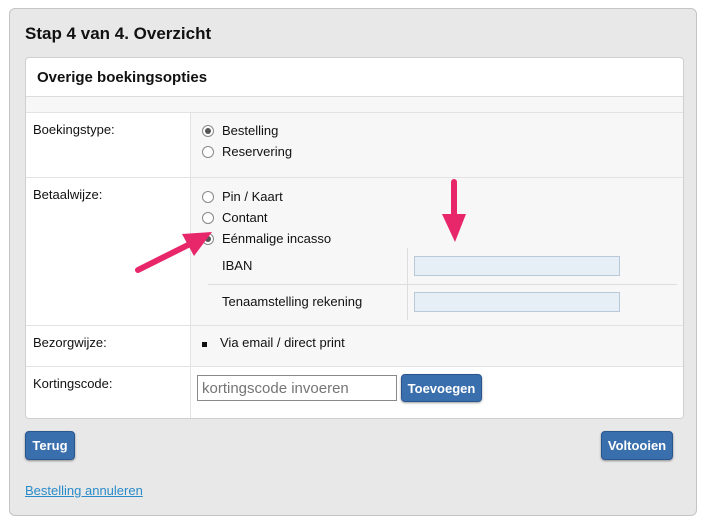  What do you see at coordinates (517, 302) in the screenshot?
I see `tenaamstelling-input` at bounding box center [517, 302].